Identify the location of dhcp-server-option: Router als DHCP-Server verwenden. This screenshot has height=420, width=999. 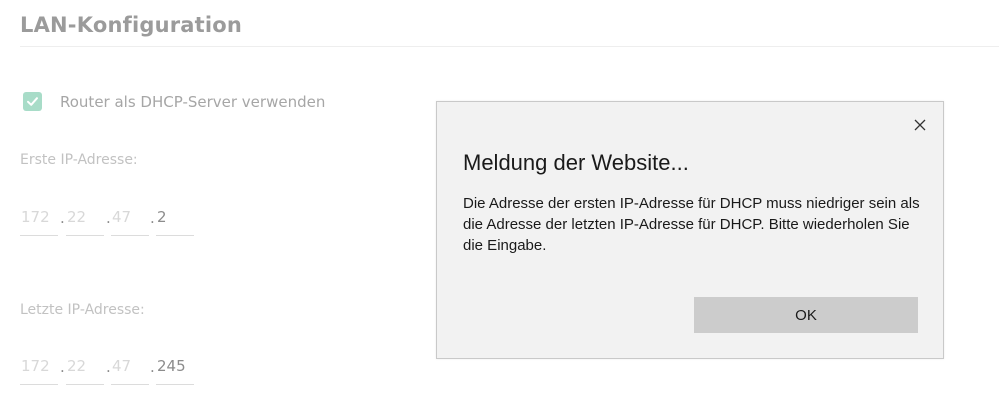
(174, 101).